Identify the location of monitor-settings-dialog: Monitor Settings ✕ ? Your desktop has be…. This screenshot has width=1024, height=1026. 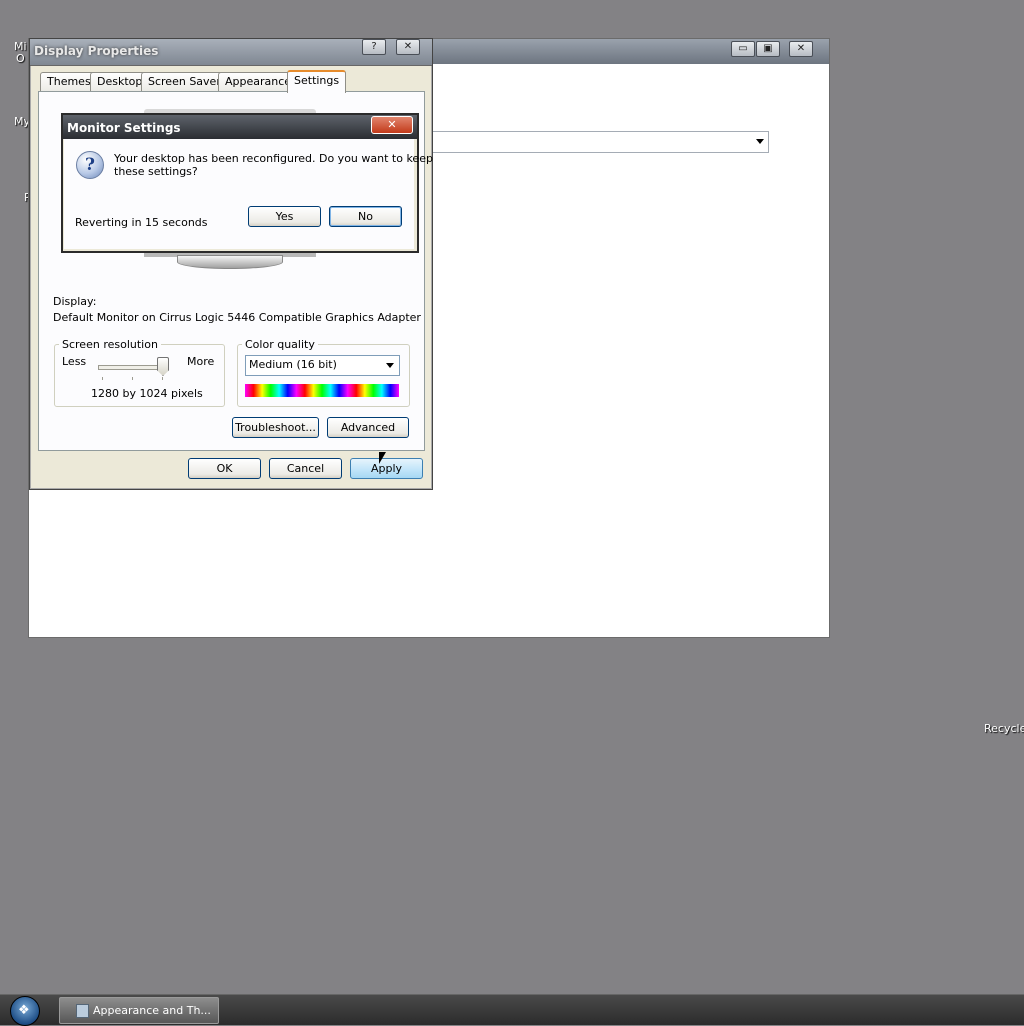
(247, 183).